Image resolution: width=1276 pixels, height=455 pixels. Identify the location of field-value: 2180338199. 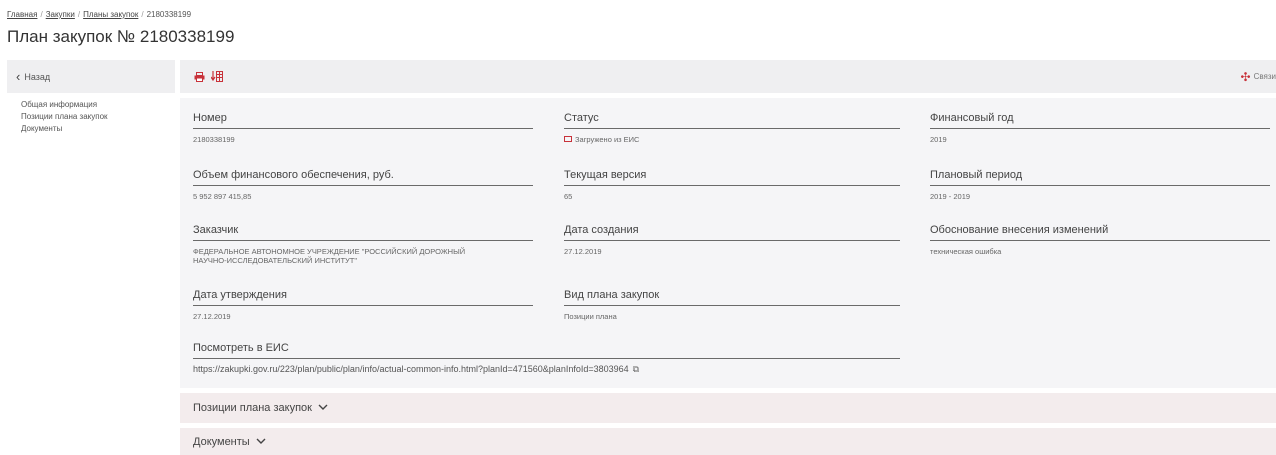
(214, 139).